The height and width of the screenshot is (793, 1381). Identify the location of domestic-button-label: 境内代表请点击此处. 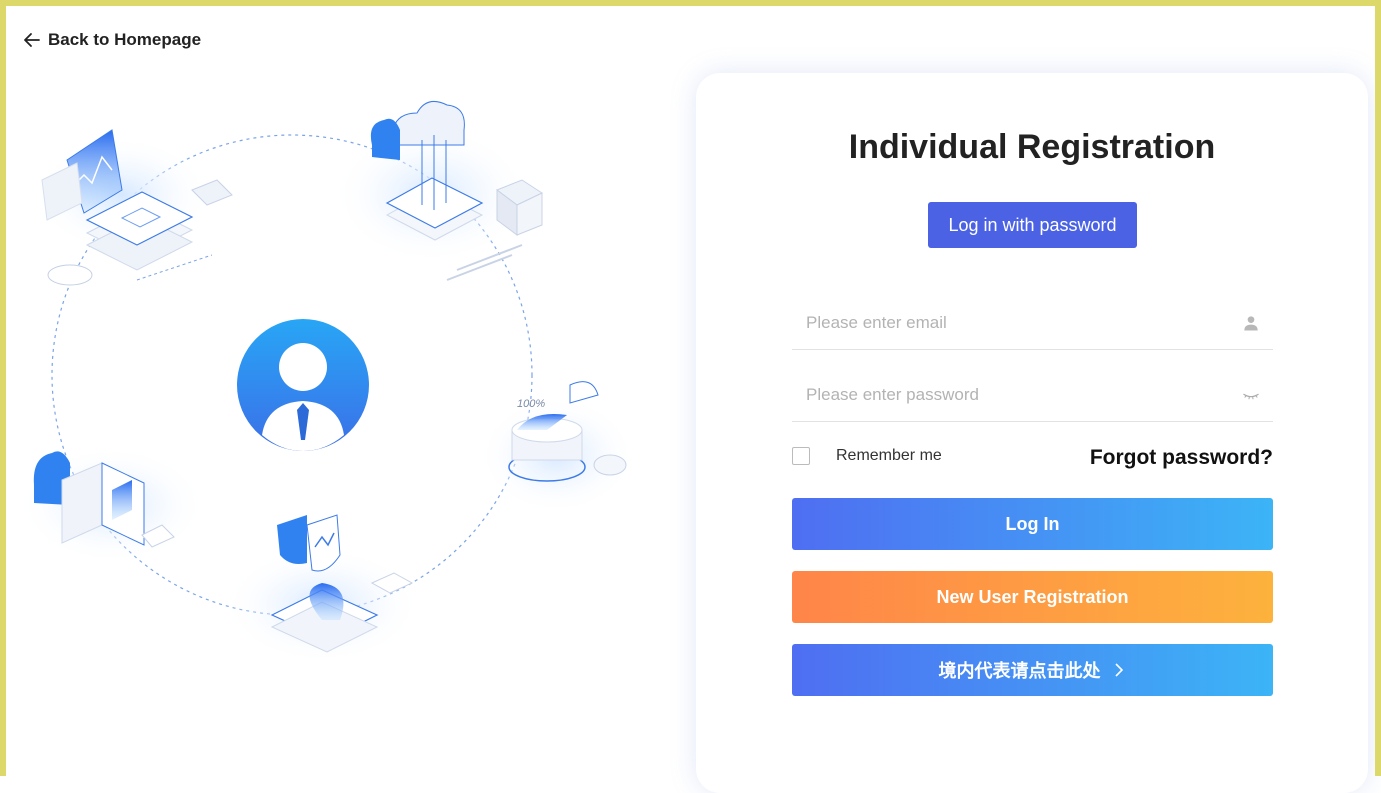
(1020, 670).